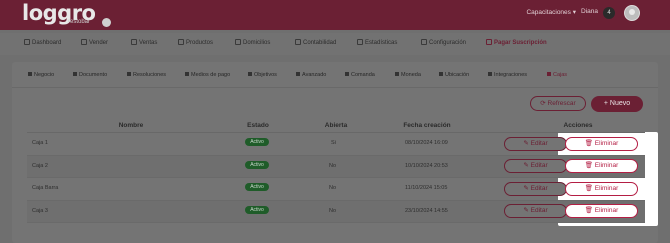  I want to click on capacitaciones-label: Capacitaciones, so click(548, 12).